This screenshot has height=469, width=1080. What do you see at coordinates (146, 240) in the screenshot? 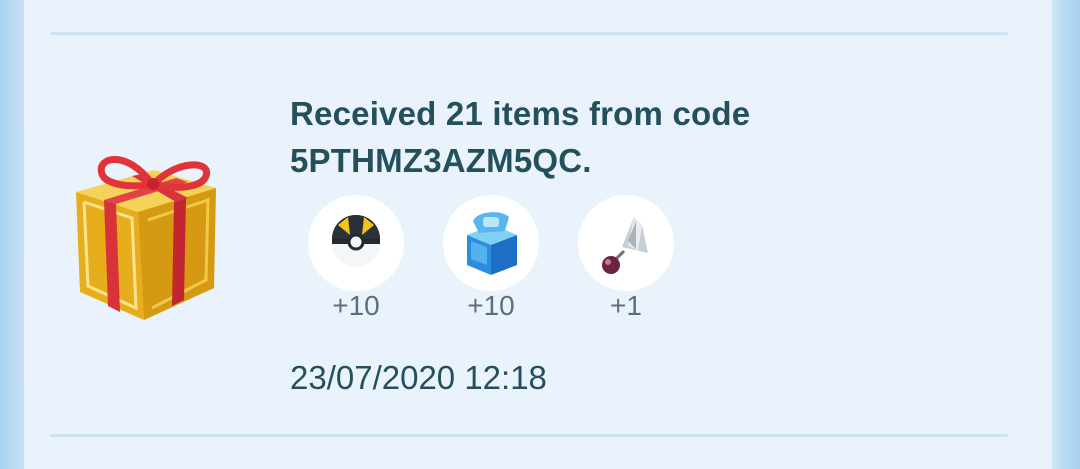
I see `gift-box-icon` at bounding box center [146, 240].